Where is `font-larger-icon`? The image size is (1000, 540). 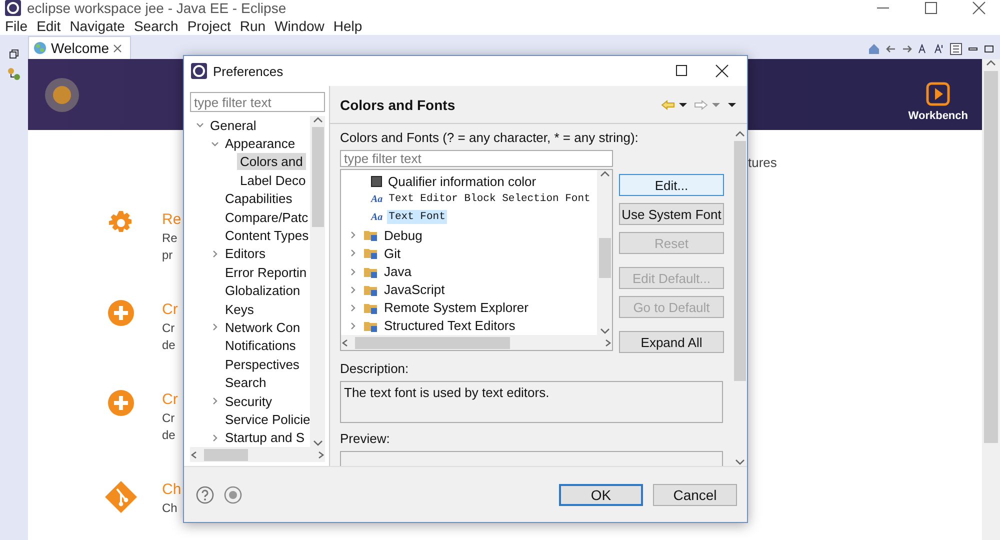
font-larger-icon is located at coordinates (939, 49).